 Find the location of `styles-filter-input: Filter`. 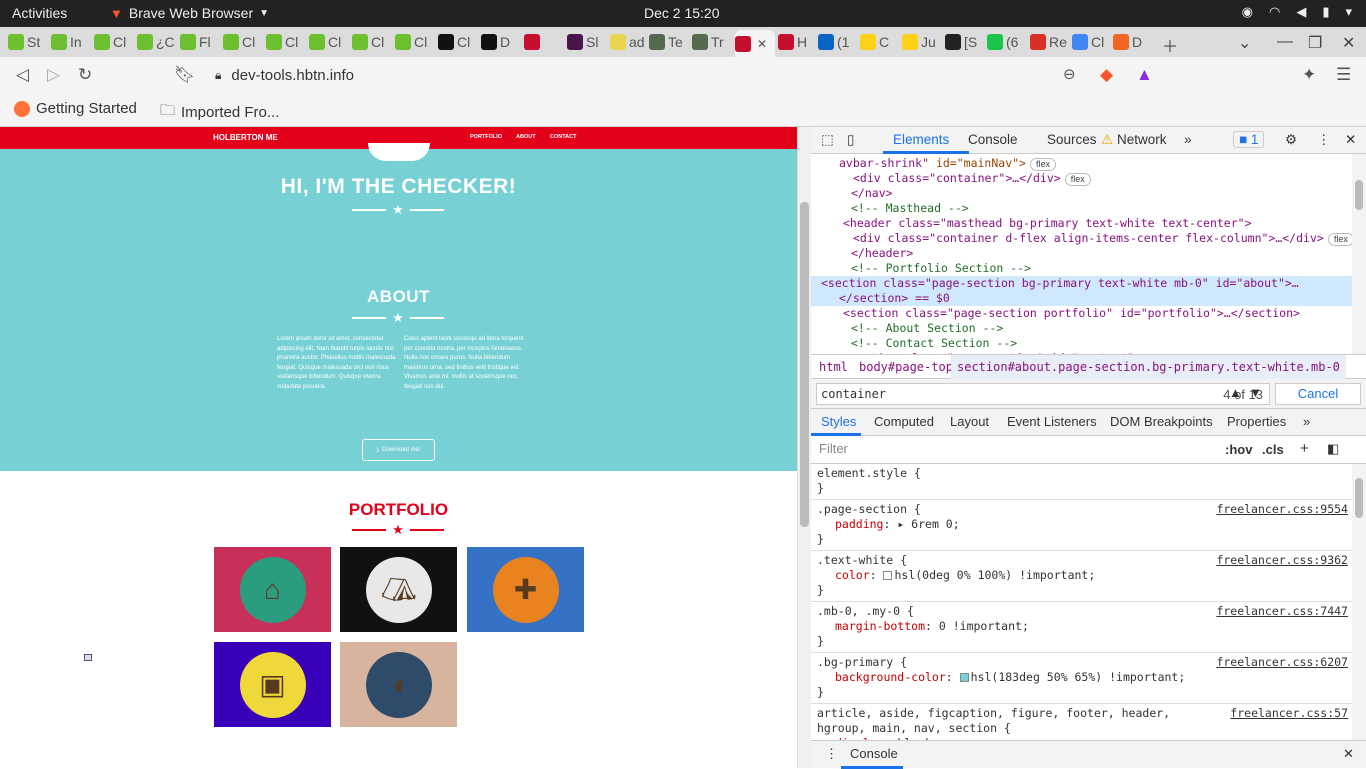

styles-filter-input: Filter is located at coordinates (1015, 449).